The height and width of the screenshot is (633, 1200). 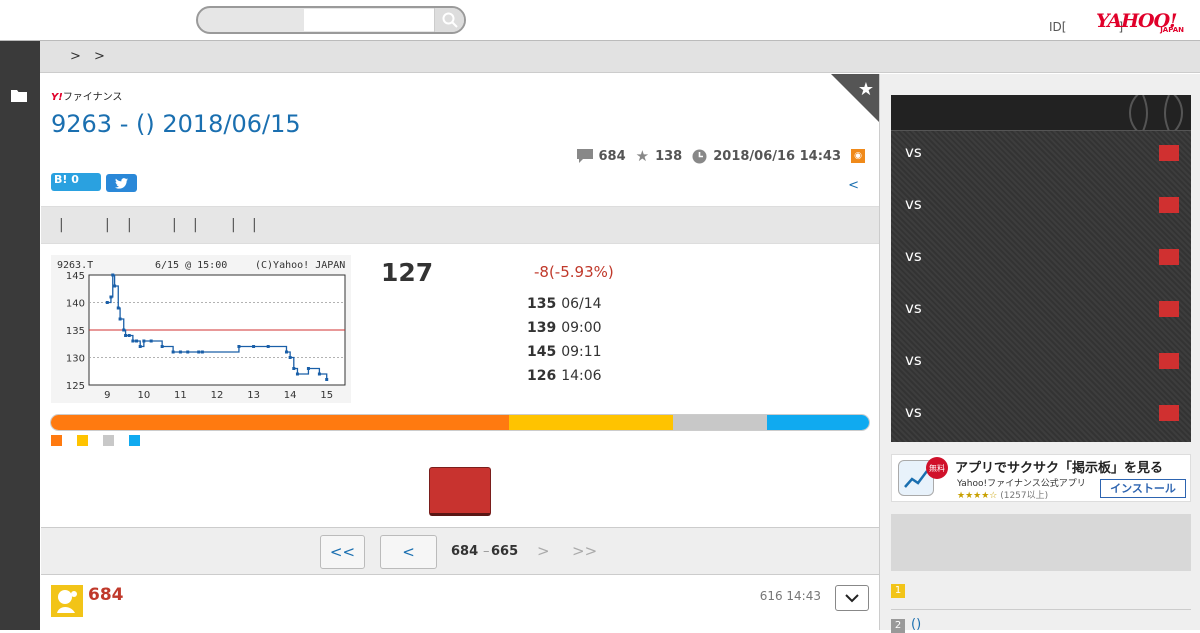 I want to click on x-tick-label: 13, so click(x=253, y=395).